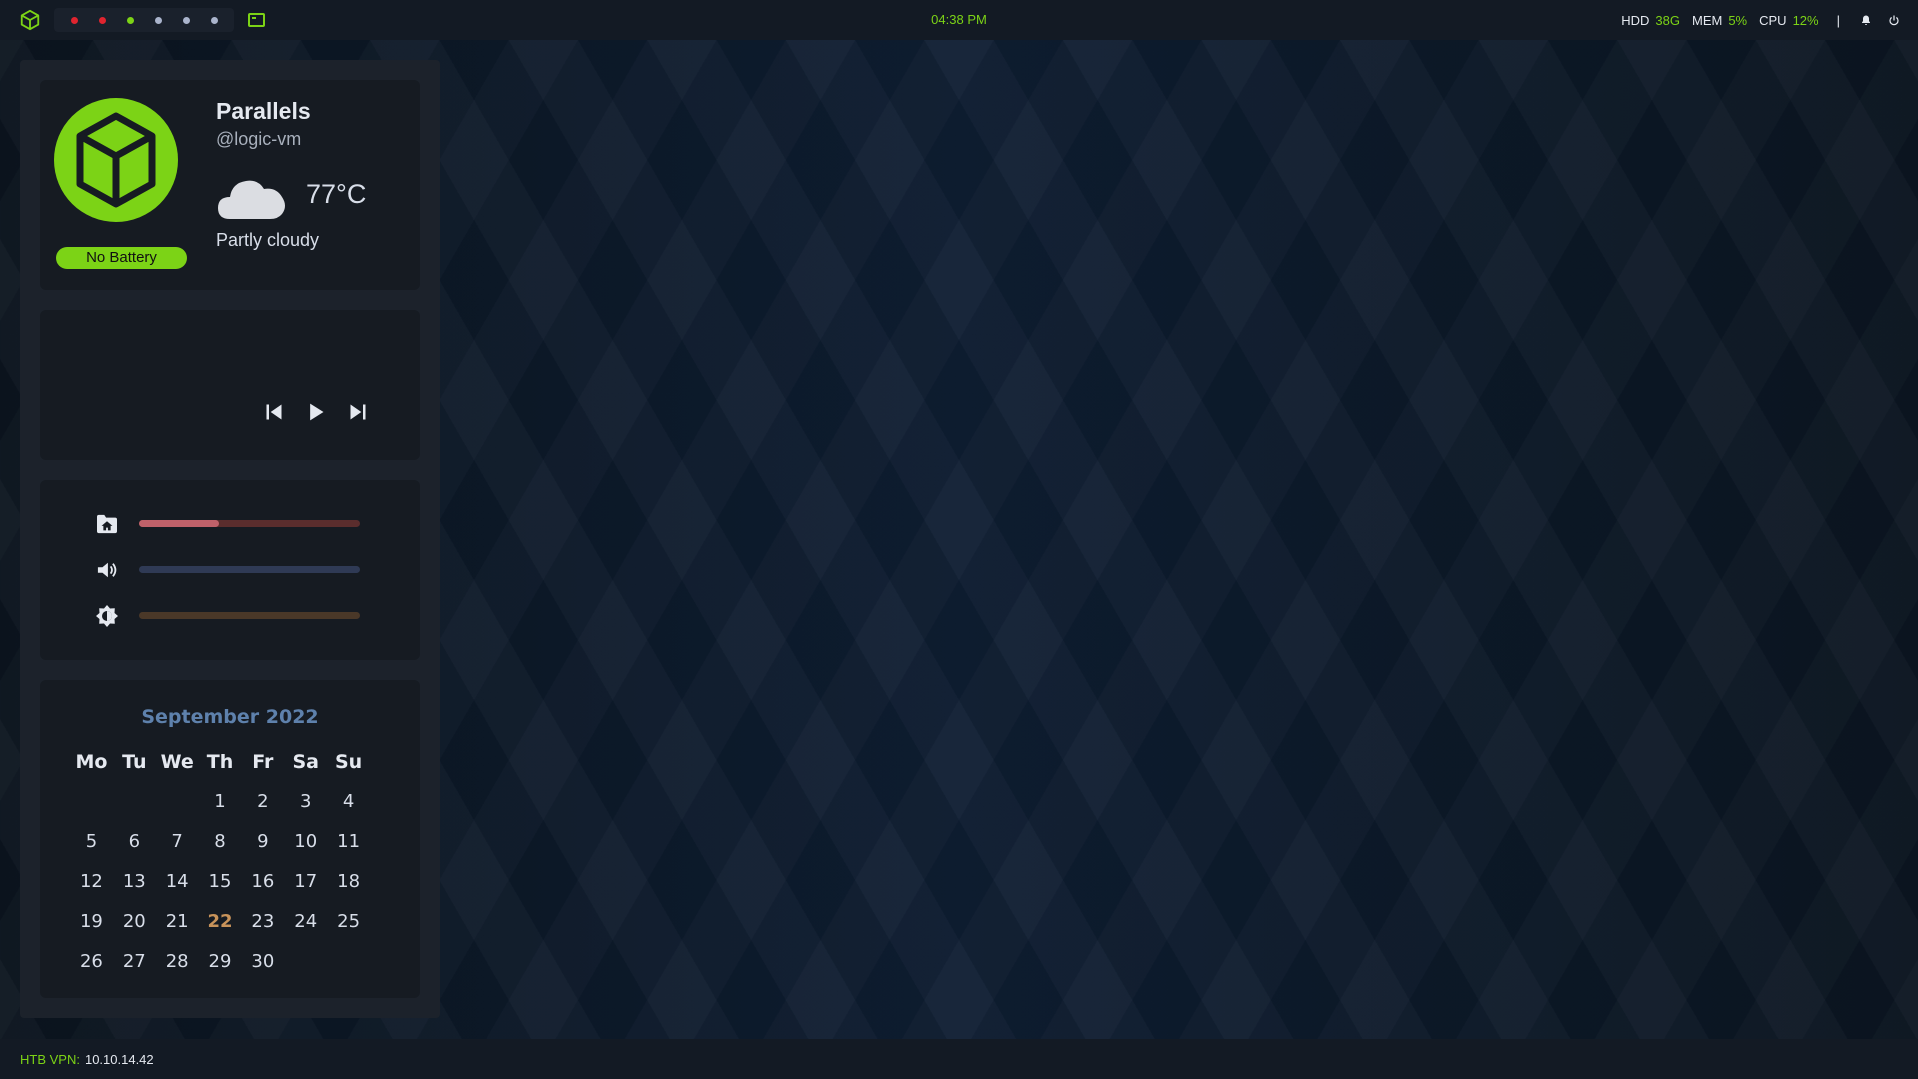 The image size is (1918, 1079). What do you see at coordinates (134, 922) in the screenshot?
I see `calendar-day: 20` at bounding box center [134, 922].